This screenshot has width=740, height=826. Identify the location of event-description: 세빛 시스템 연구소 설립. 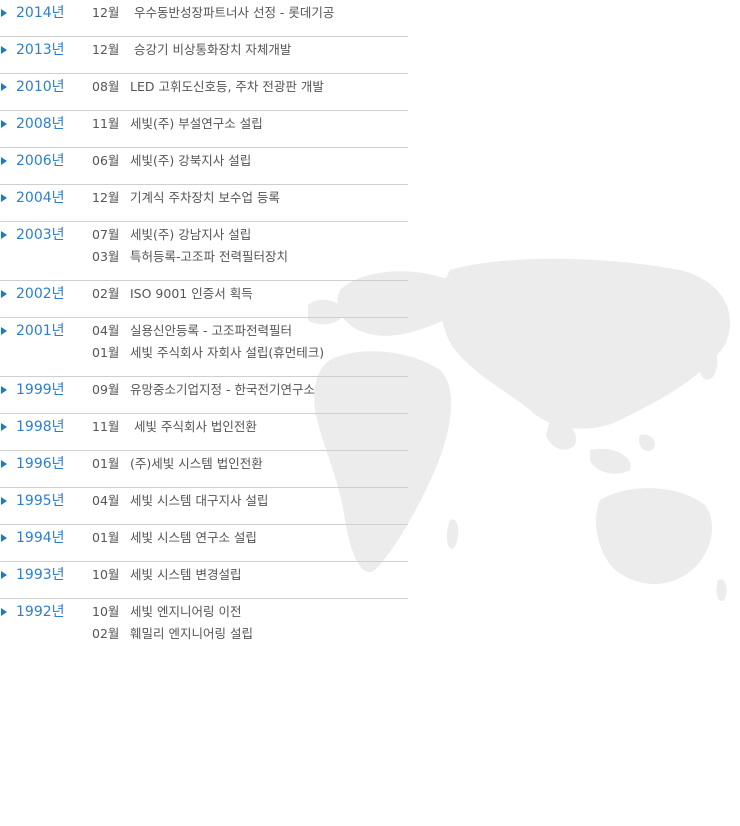
(193, 537).